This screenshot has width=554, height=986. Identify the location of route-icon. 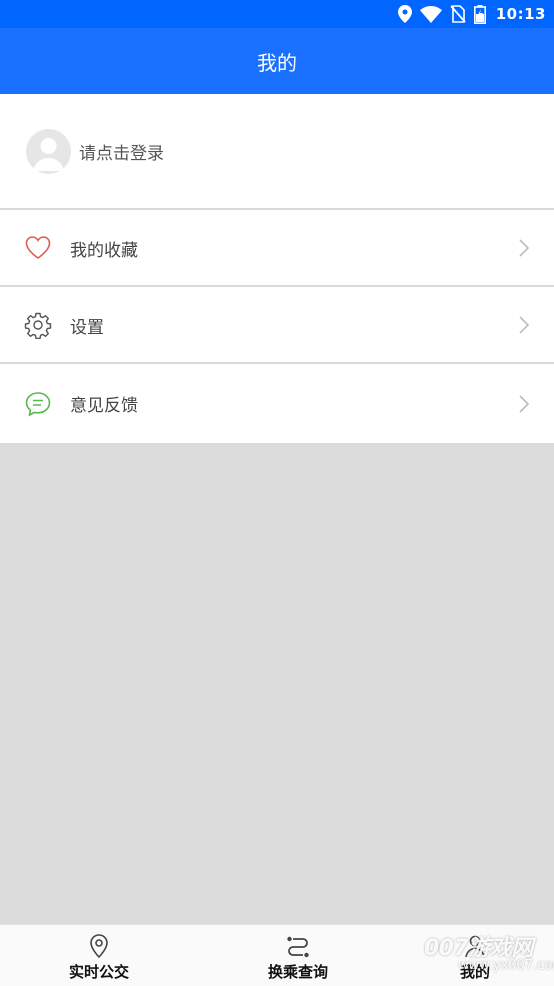
(298, 947).